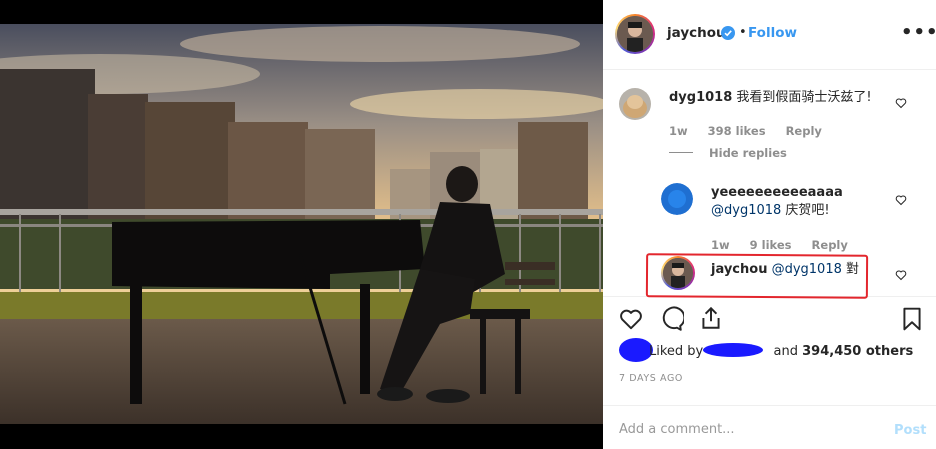  Describe the element at coordinates (728, 33) in the screenshot. I see `verified-icon` at that location.